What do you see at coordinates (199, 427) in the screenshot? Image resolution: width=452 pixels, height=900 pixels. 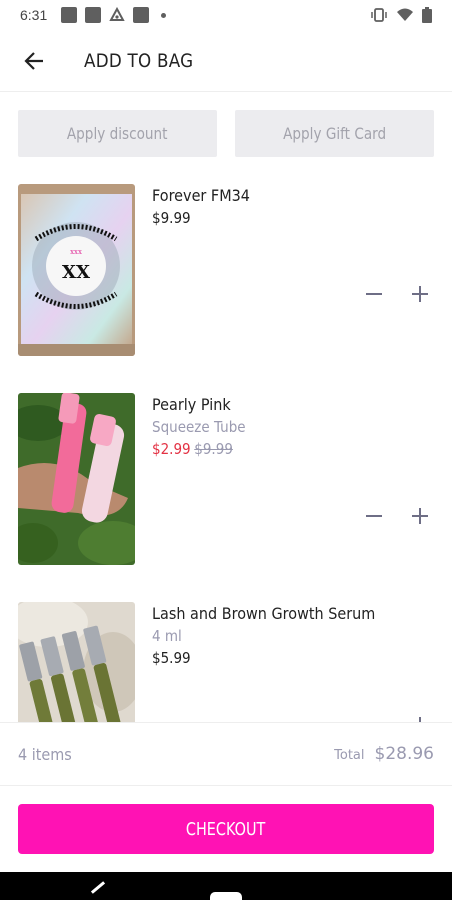 I see `item-variant: Squeeze Tube` at bounding box center [199, 427].